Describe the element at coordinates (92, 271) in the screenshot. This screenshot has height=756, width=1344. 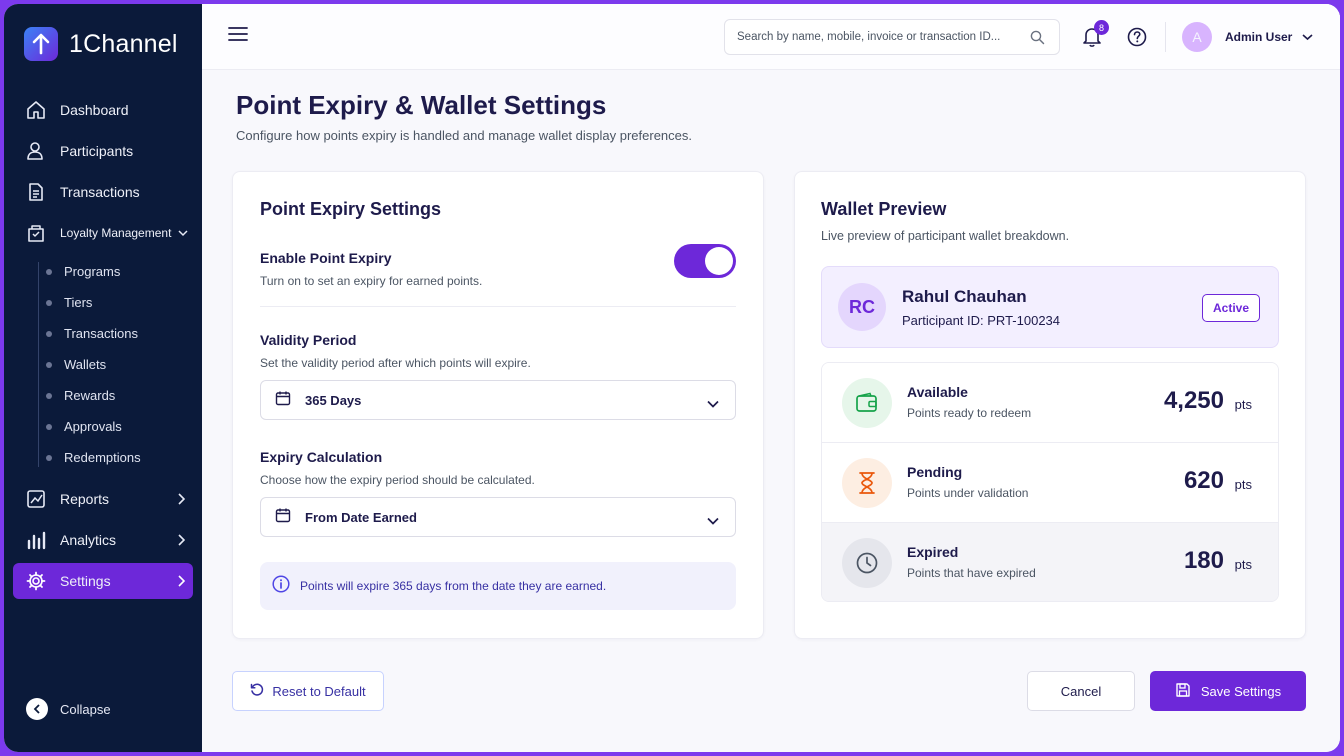
I see `subnav-label: Programs` at that location.